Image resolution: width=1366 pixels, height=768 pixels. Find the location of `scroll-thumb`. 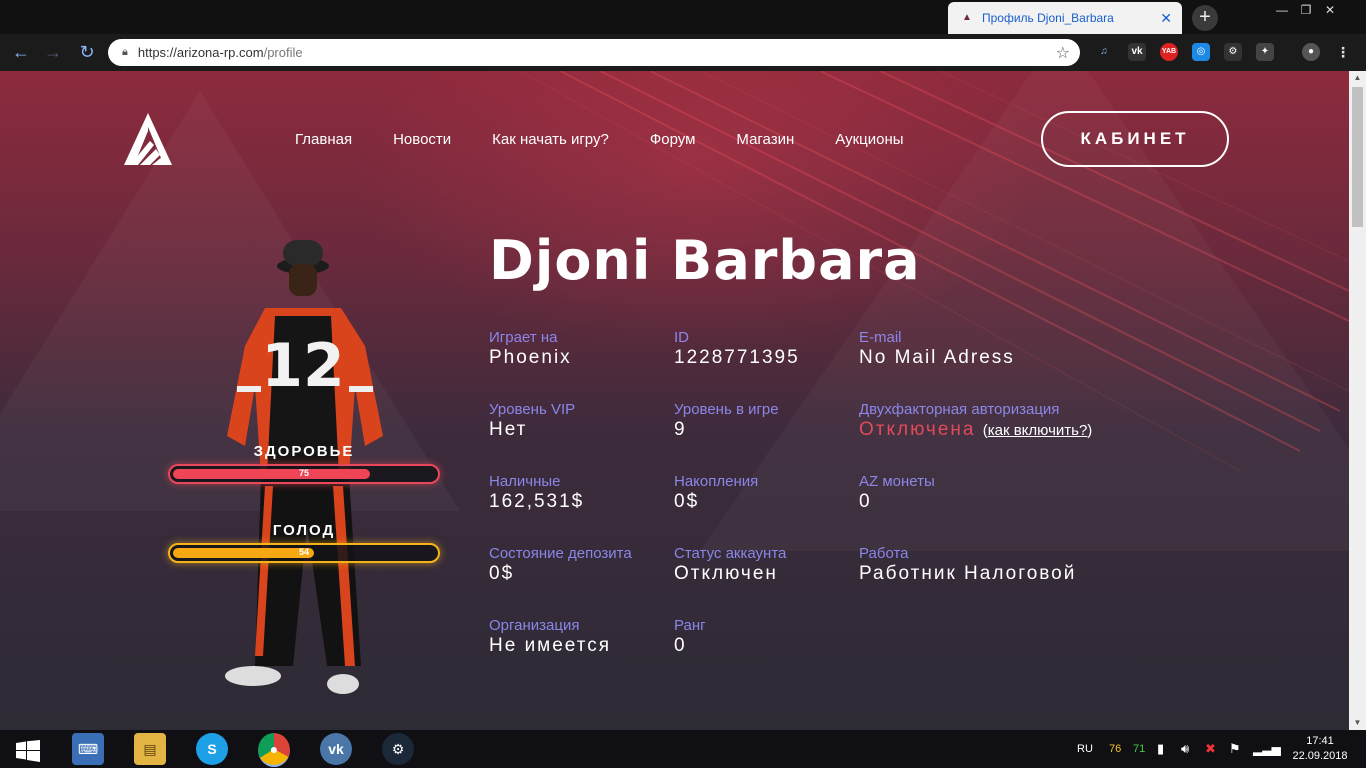

scroll-thumb is located at coordinates (1357, 157).